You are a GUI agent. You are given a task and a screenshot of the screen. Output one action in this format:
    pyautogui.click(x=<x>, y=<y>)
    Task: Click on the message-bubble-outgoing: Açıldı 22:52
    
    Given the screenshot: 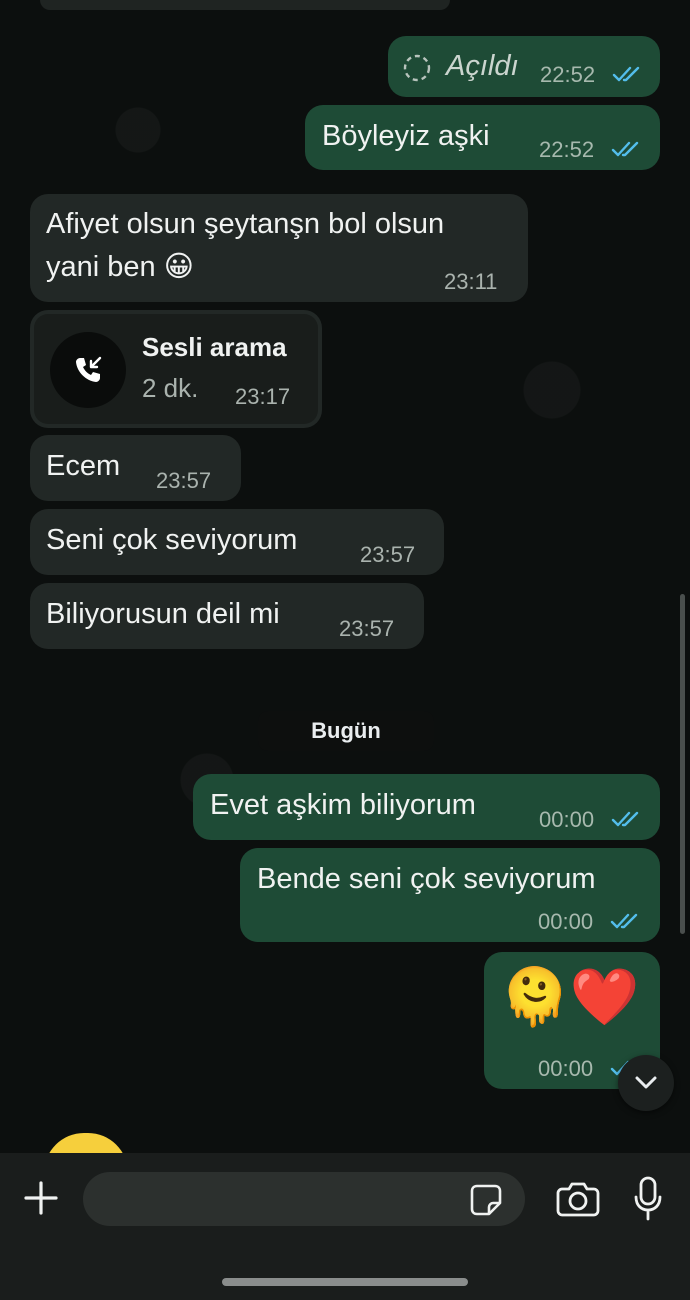 What is the action you would take?
    pyautogui.click(x=524, y=66)
    